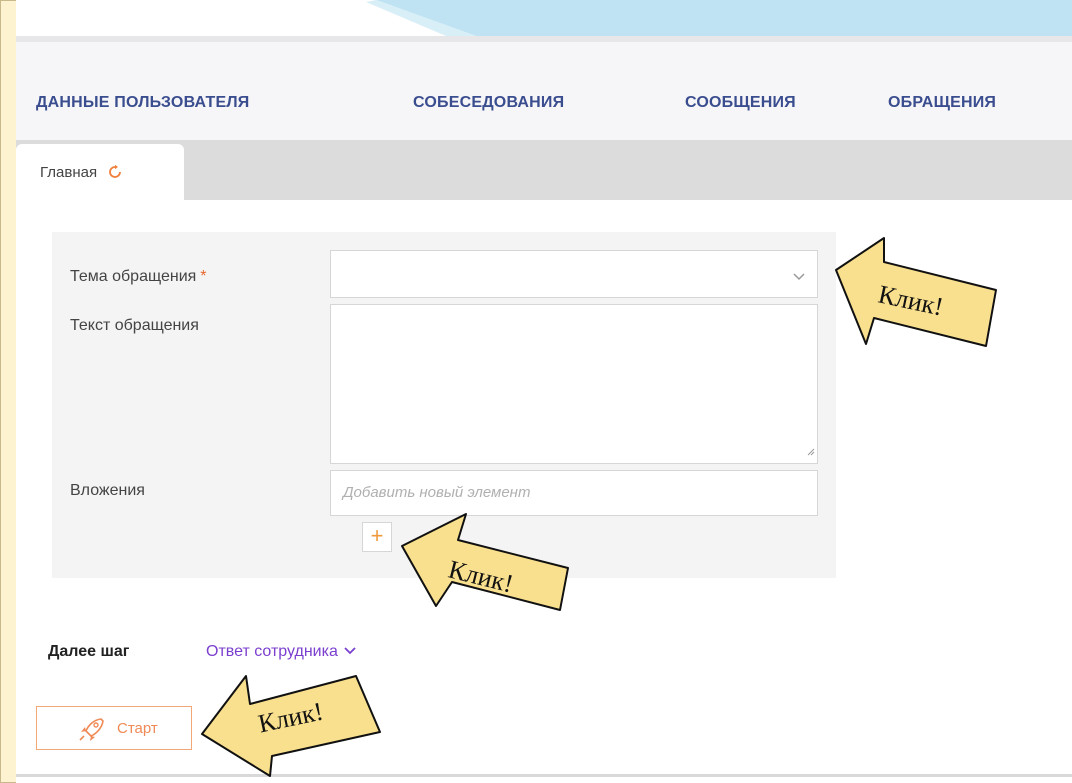 The width and height of the screenshot is (1072, 783). What do you see at coordinates (92, 731) in the screenshot?
I see `rocket-icon` at bounding box center [92, 731].